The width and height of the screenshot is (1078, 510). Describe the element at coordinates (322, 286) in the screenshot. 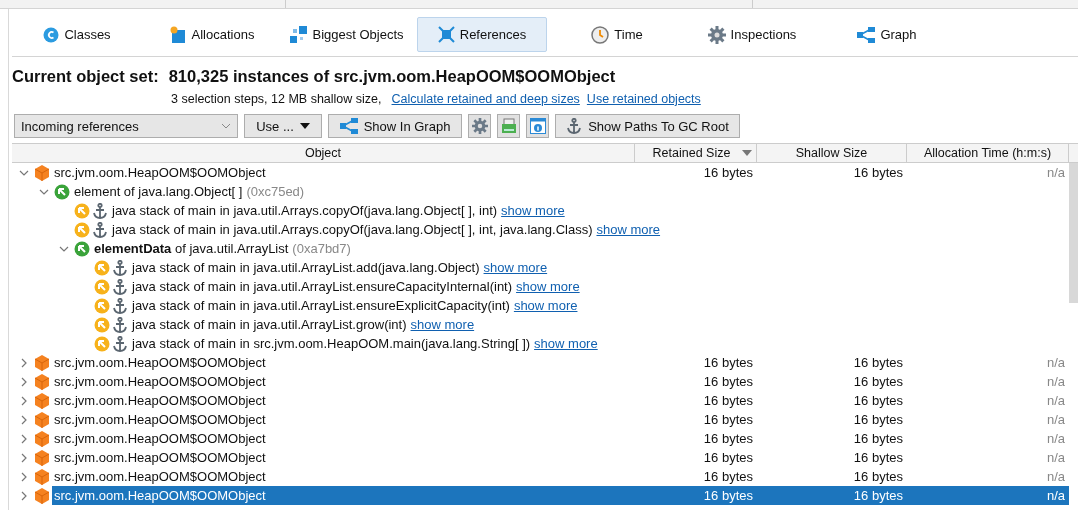

I see `row-text: java stack of main in java.util.ArrayList.ensureCapacityInternal(int)` at that location.